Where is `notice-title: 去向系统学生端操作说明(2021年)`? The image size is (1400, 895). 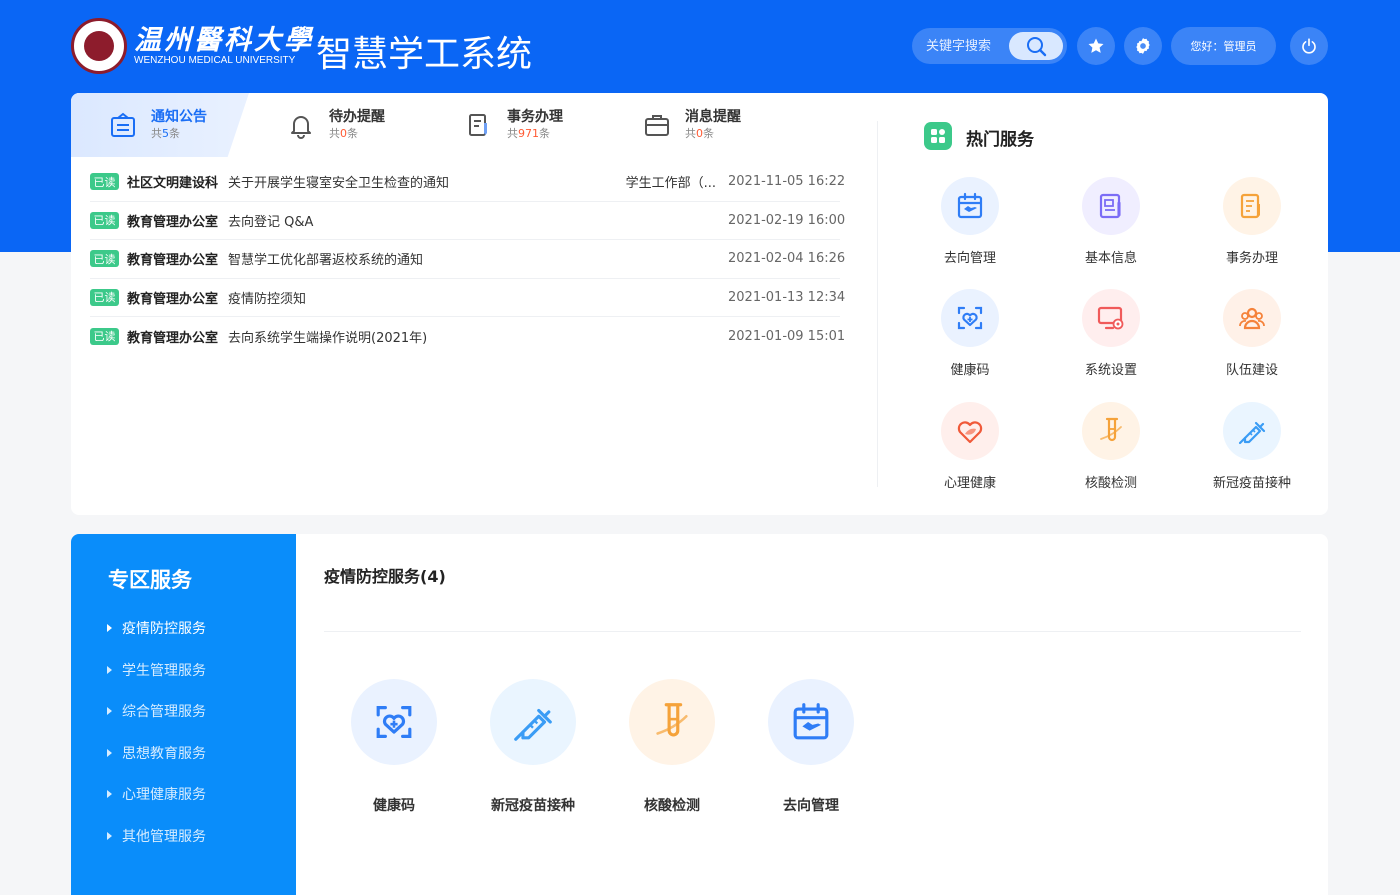 notice-title: 去向系统学生端操作说明(2021年) is located at coordinates (472, 336).